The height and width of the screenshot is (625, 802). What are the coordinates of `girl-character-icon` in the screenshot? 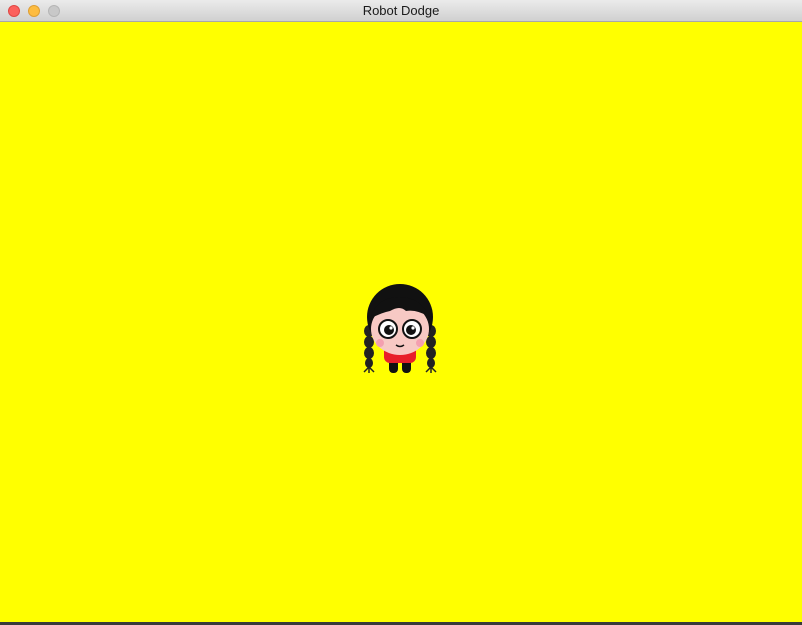 It's located at (400, 328).